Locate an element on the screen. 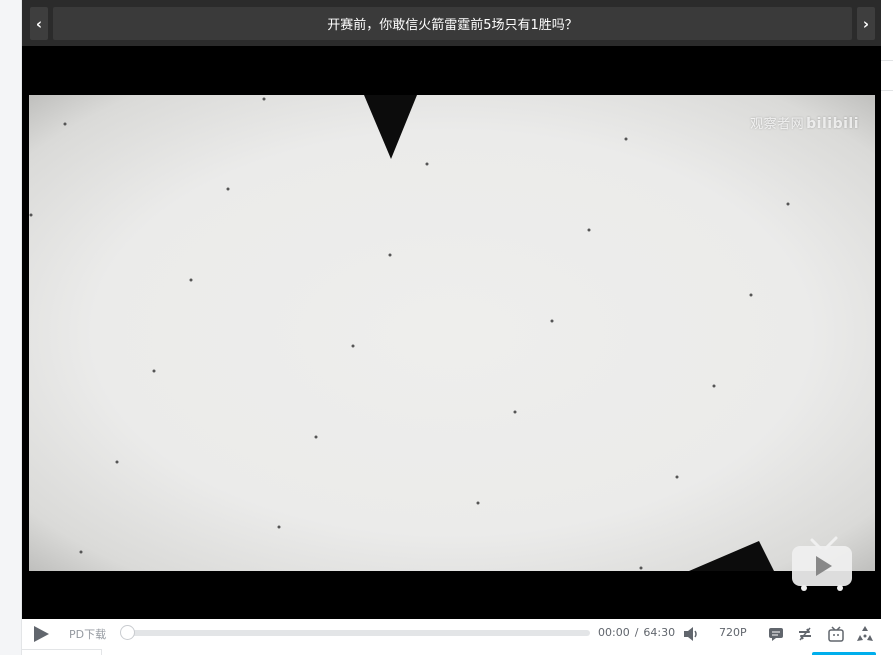 The image size is (893, 655). current-time: 00:00 is located at coordinates (614, 632).